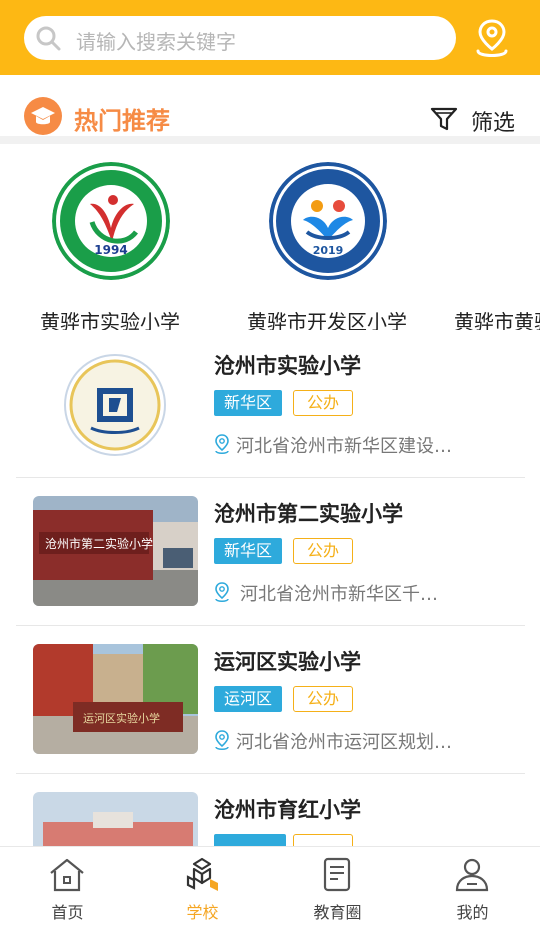  I want to click on filter-button: 筛选, so click(480, 119).